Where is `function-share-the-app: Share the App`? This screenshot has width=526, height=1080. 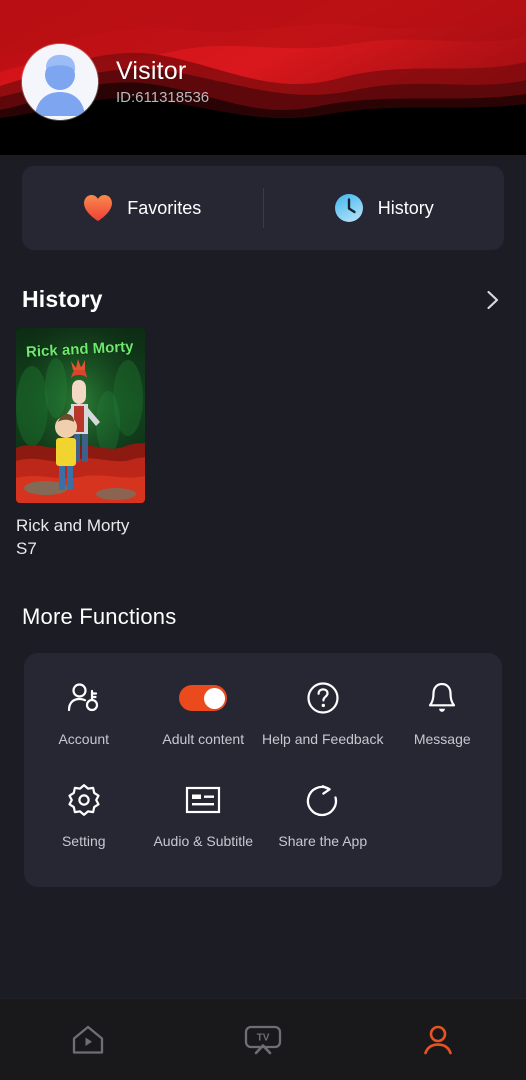
function-share-the-app: Share the App is located at coordinates (323, 815).